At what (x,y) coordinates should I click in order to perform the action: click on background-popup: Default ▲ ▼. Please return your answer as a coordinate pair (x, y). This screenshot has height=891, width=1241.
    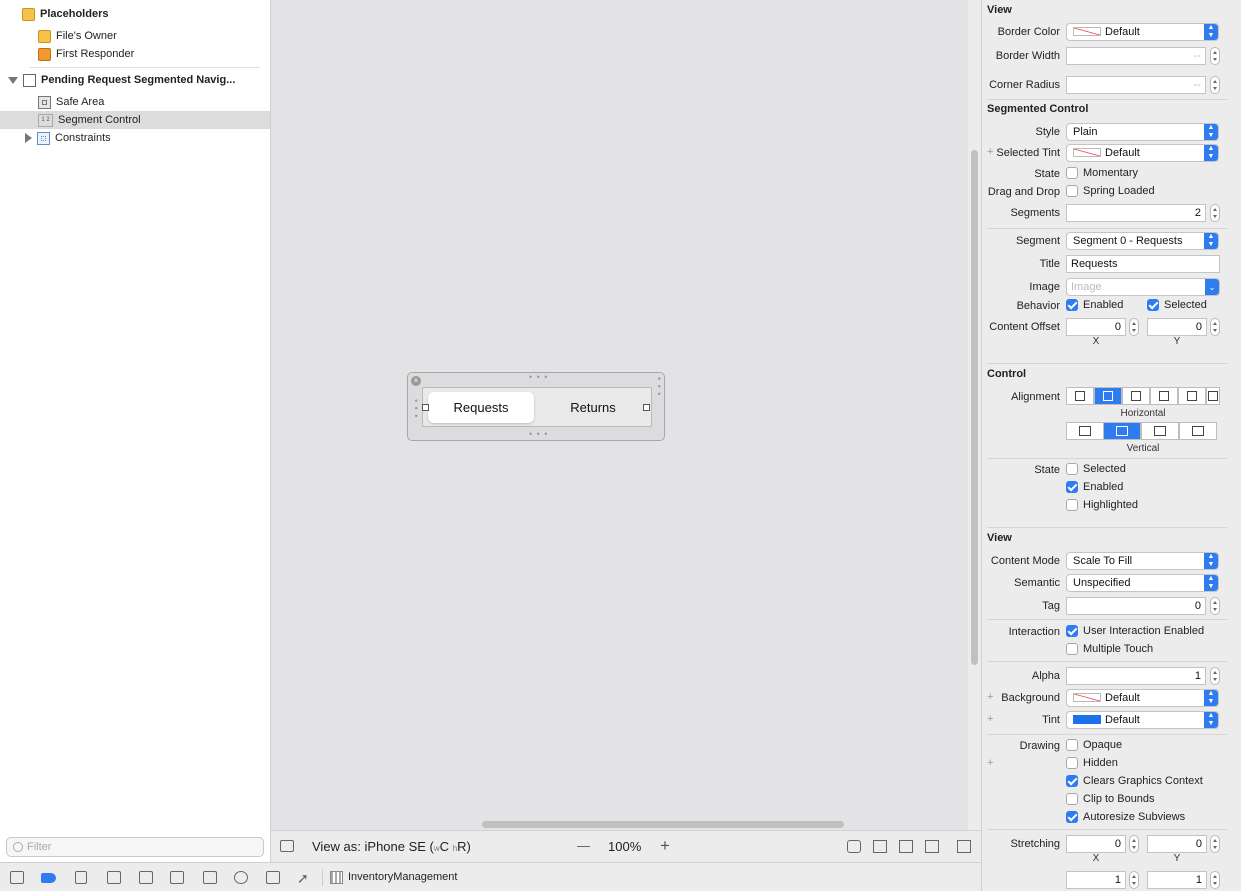
    Looking at the image, I should click on (1142, 698).